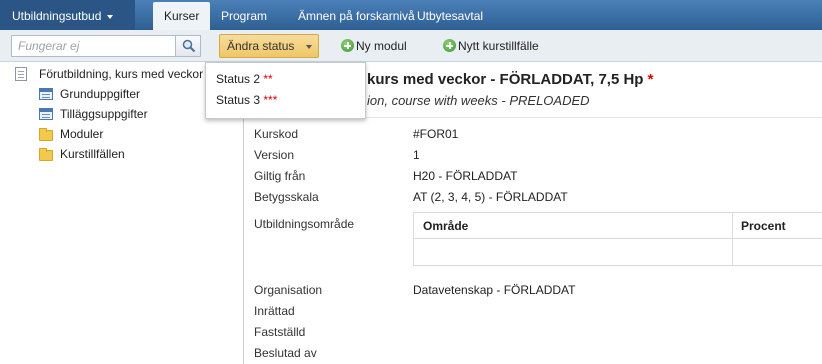 The width and height of the screenshot is (822, 364). I want to click on field-label-utbildningsomrade: Utbildningsområde, so click(304, 224).